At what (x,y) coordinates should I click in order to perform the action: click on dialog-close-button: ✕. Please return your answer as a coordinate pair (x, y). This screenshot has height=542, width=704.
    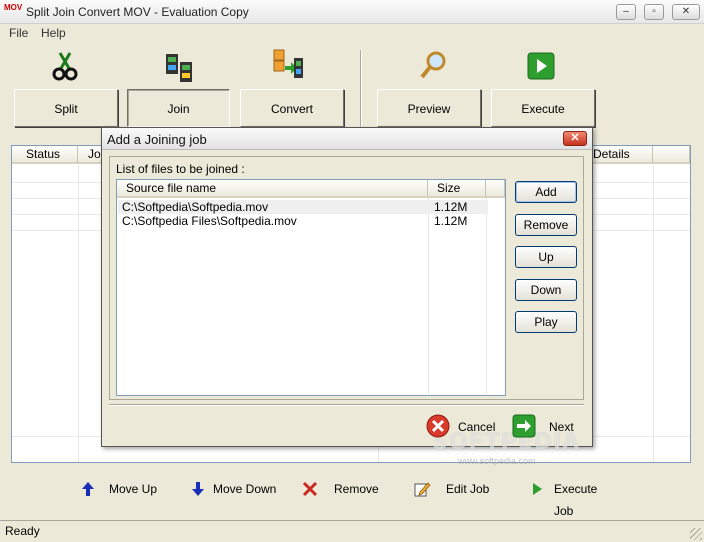
    Looking at the image, I should click on (575, 138).